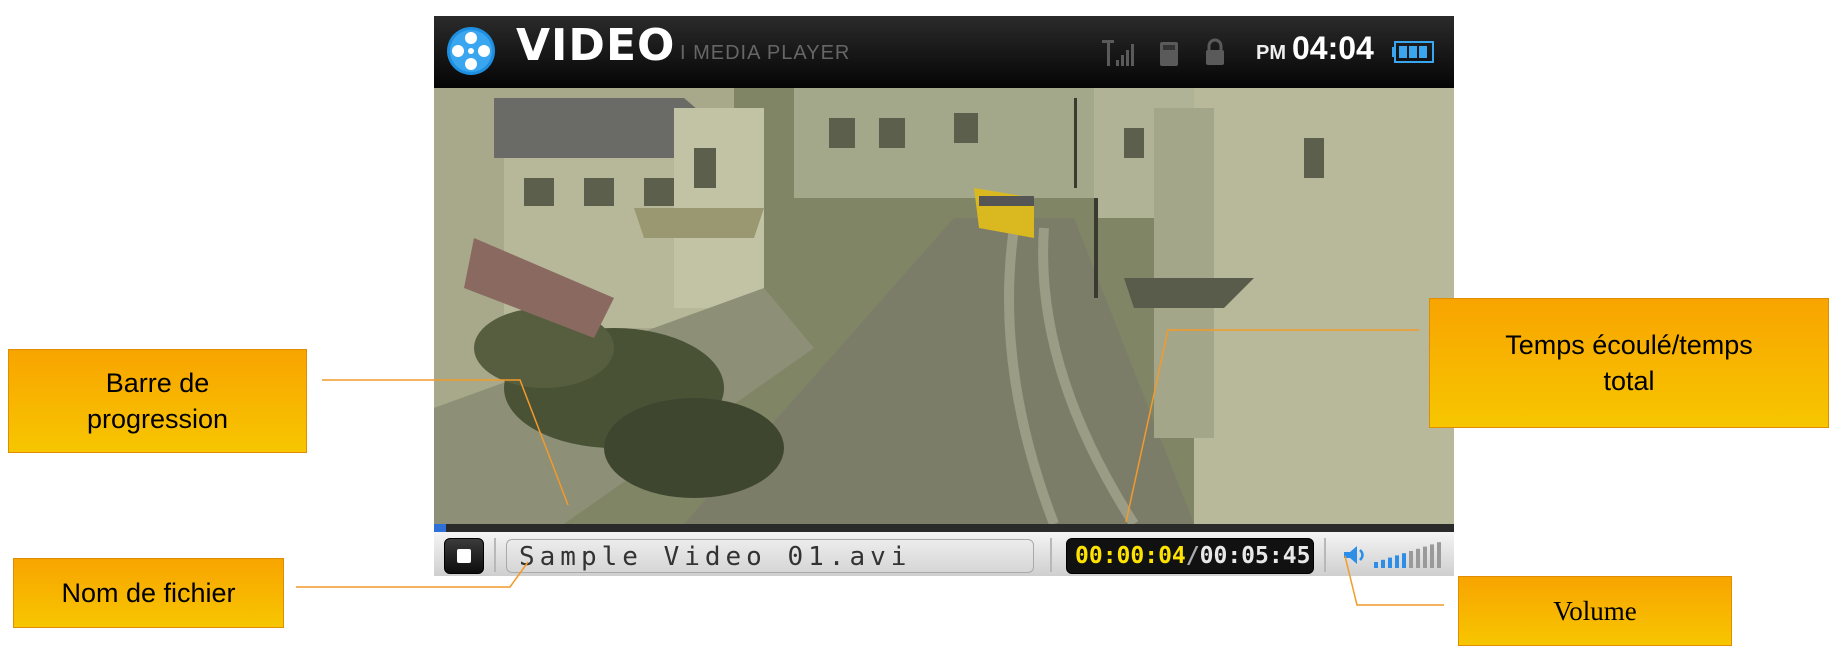 This screenshot has height=659, width=1848. What do you see at coordinates (1629, 345) in the screenshot?
I see `callout-time-line1: Temps écoulé/temps` at bounding box center [1629, 345].